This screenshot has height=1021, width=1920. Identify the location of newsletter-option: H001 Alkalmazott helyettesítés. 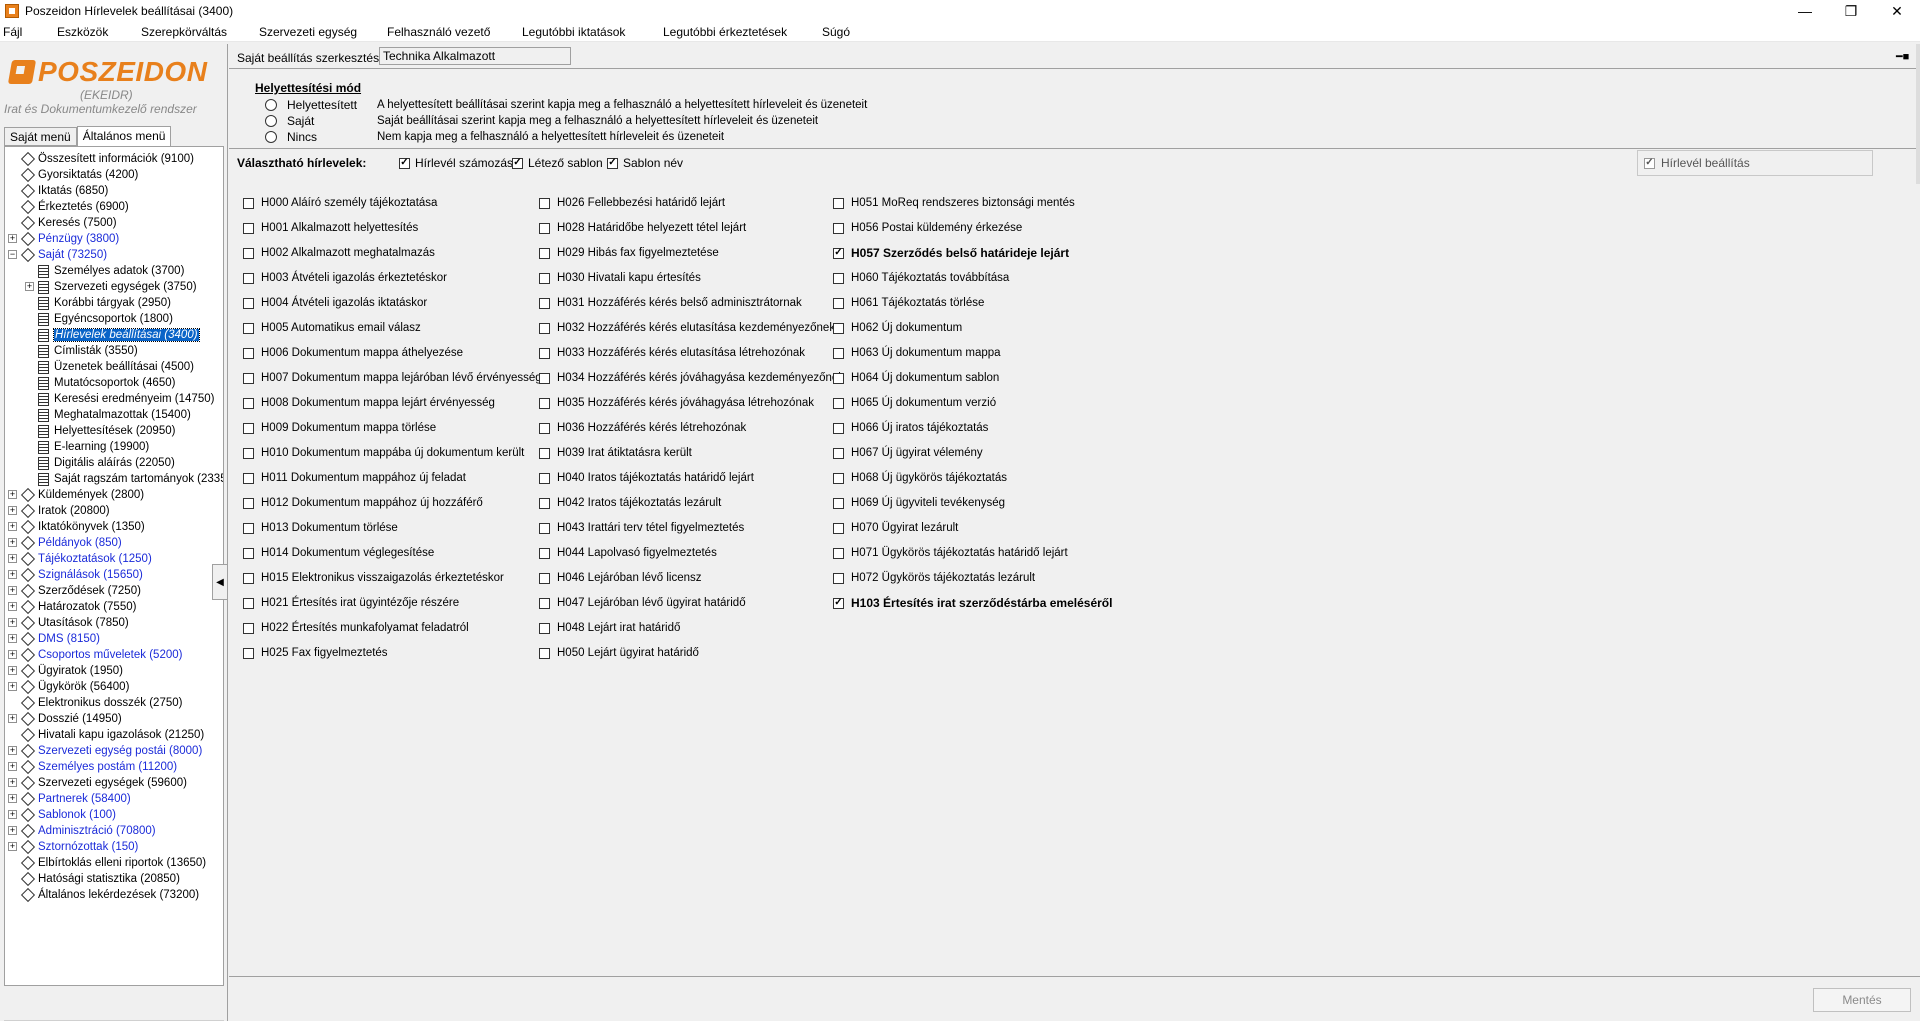
(330, 228).